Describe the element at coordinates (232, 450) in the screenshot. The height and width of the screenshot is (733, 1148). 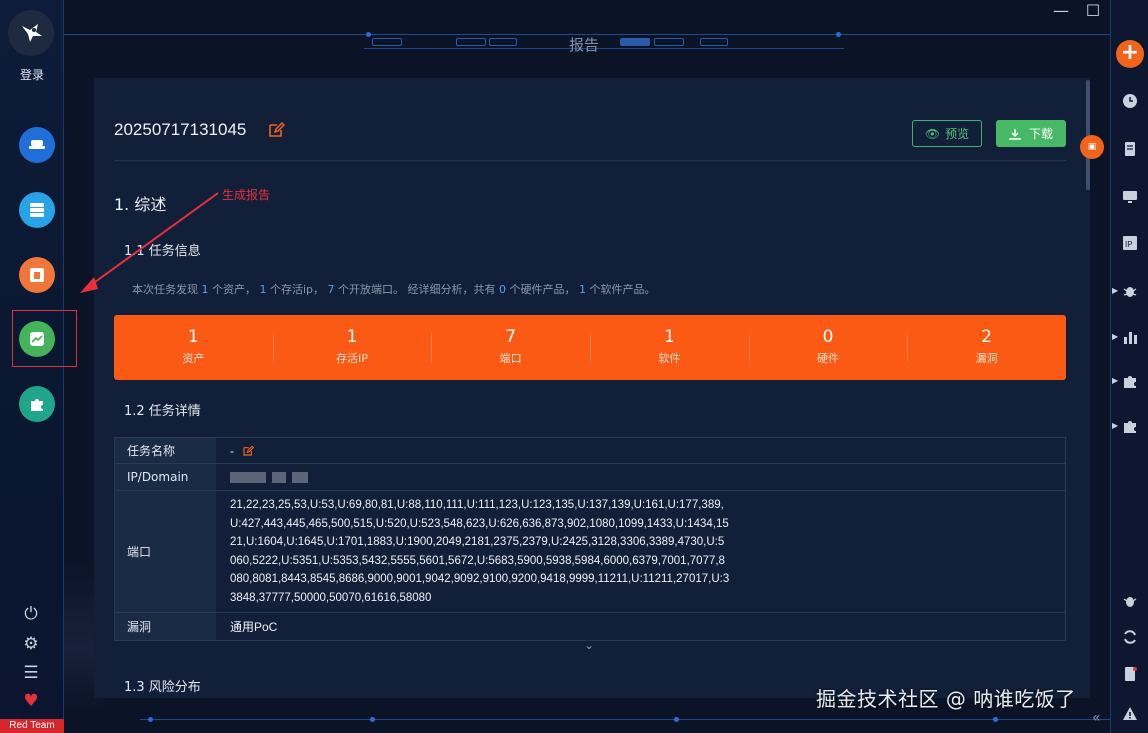
I see `task-name-value: -` at that location.